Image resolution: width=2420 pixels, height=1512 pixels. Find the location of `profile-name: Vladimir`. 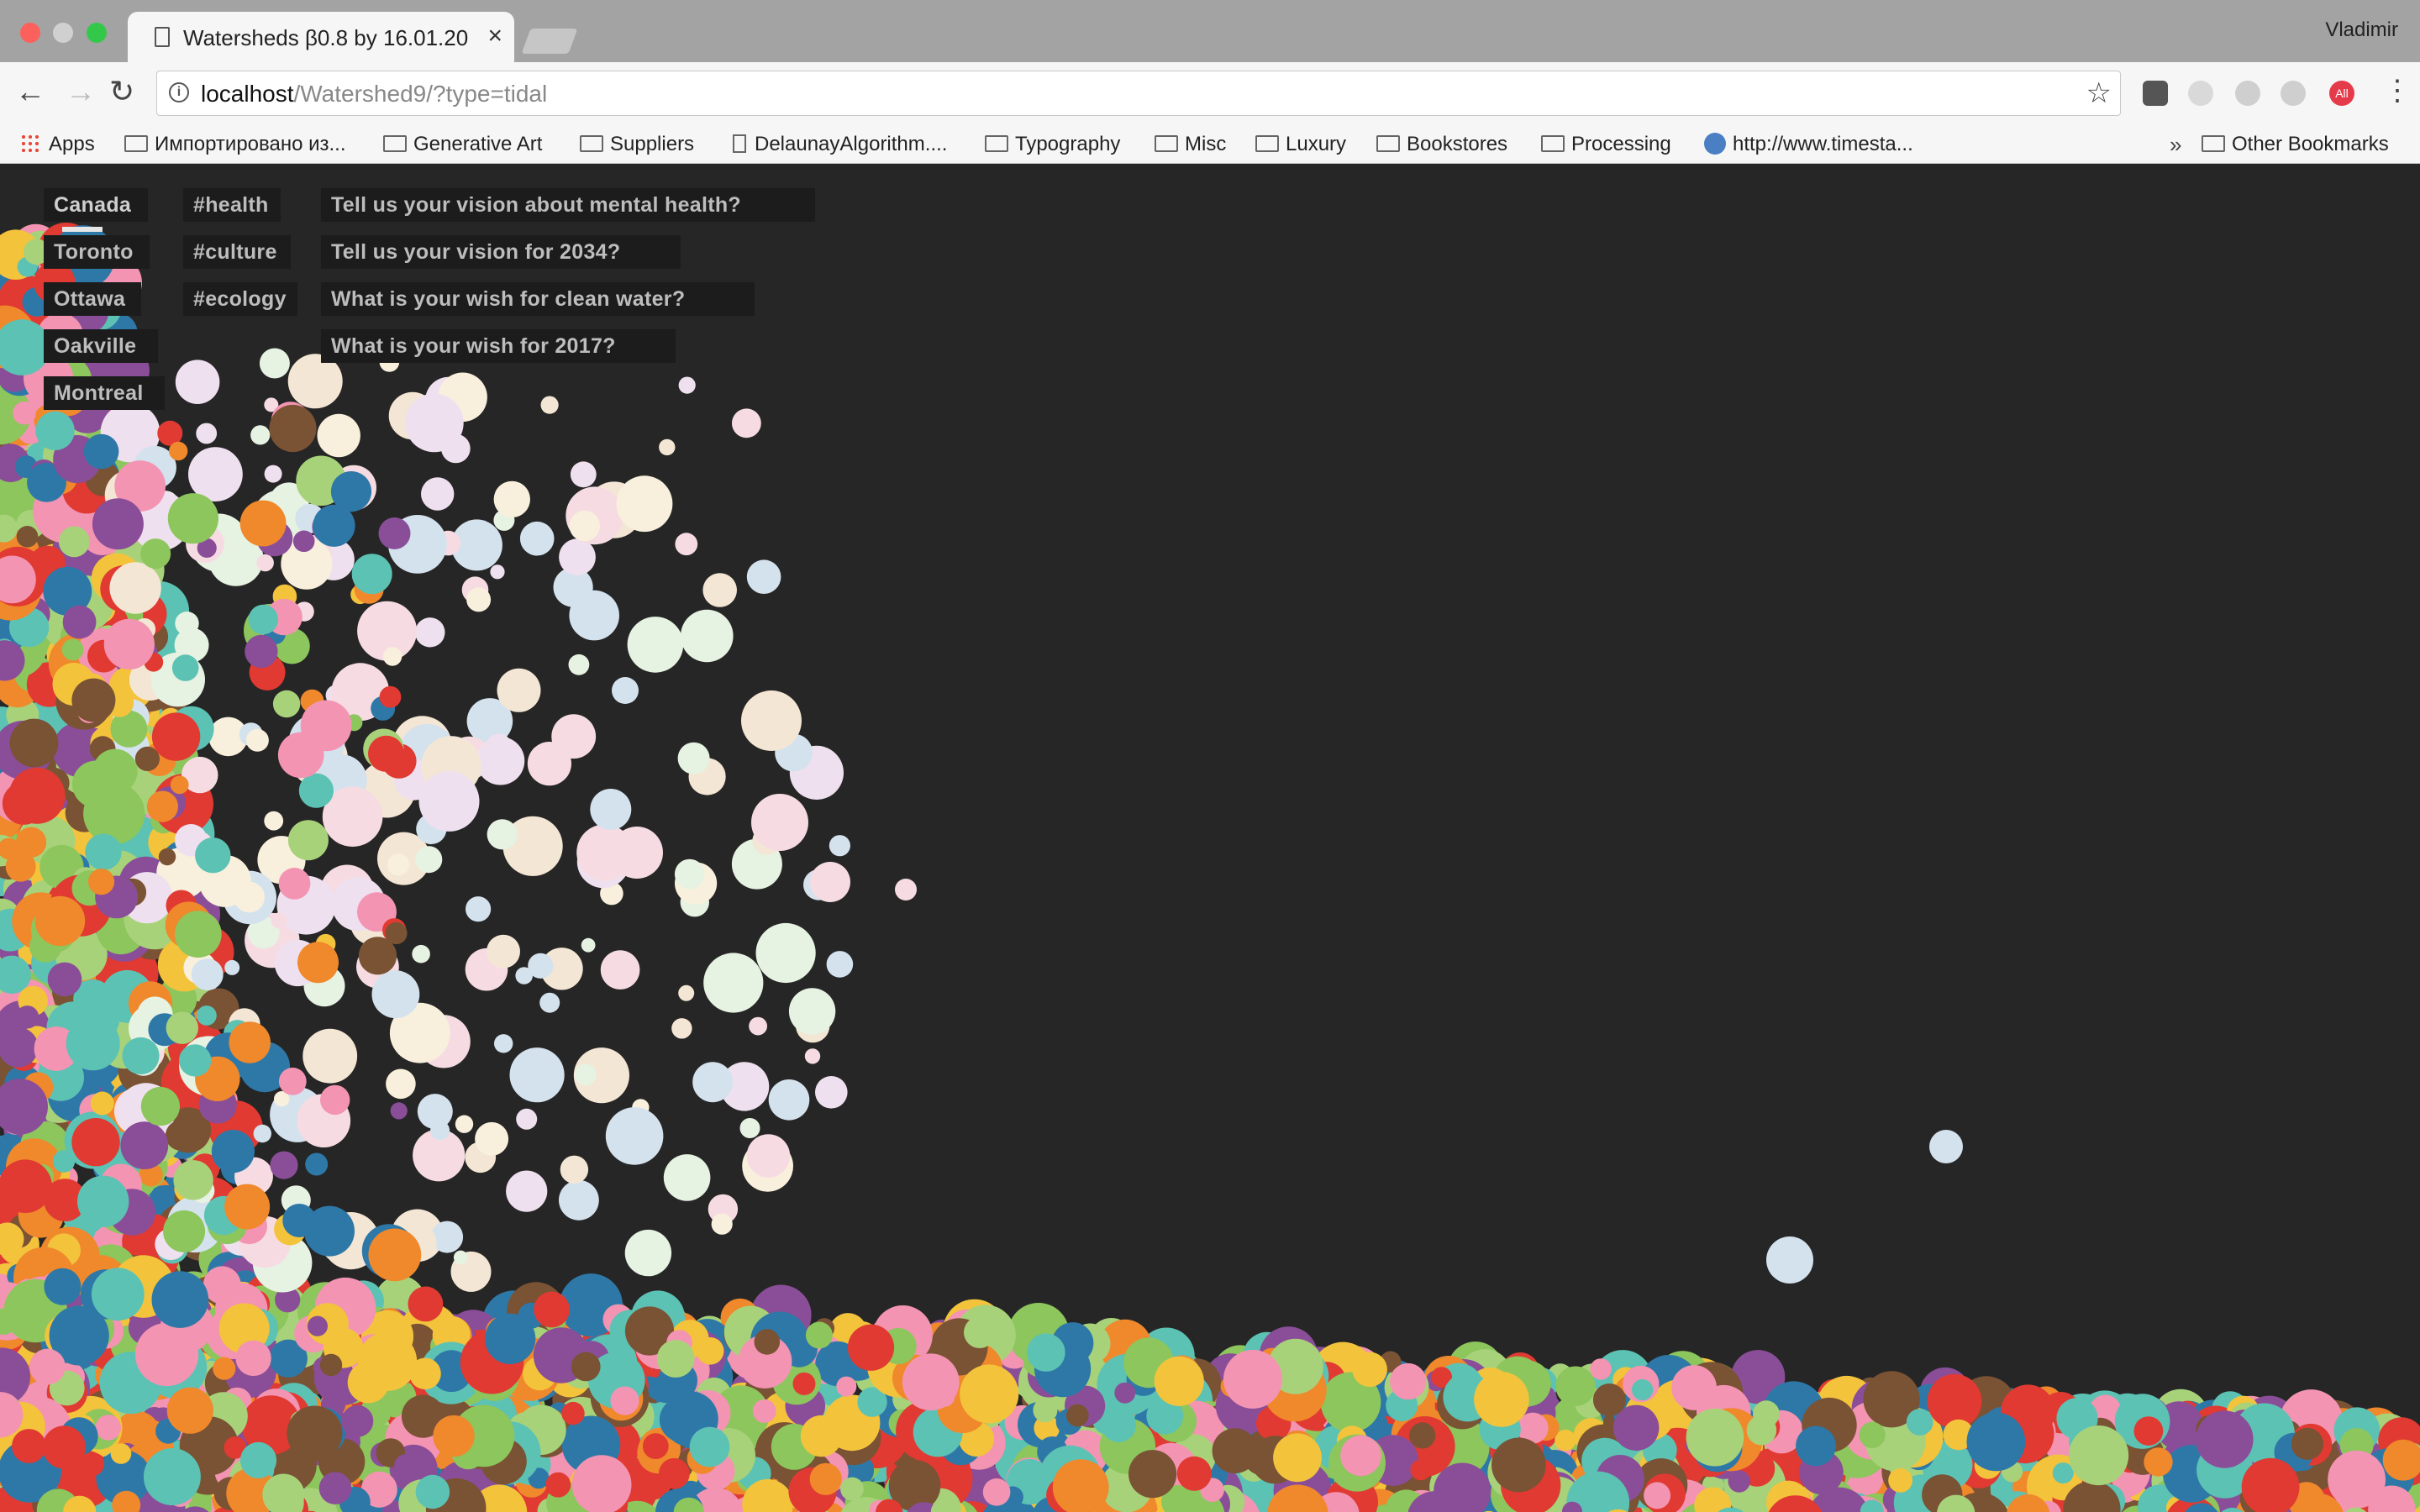

profile-name: Vladimir is located at coordinates (2361, 30).